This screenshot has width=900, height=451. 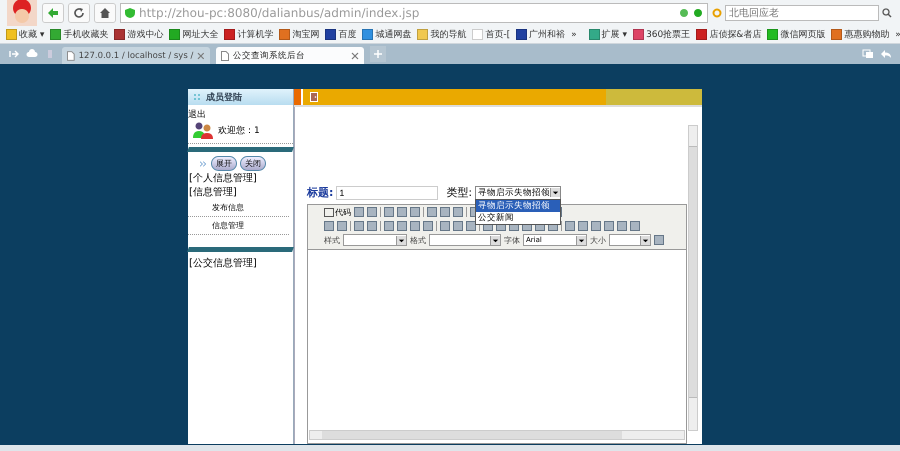 I want to click on style-label: 样式, so click(x=332, y=240).